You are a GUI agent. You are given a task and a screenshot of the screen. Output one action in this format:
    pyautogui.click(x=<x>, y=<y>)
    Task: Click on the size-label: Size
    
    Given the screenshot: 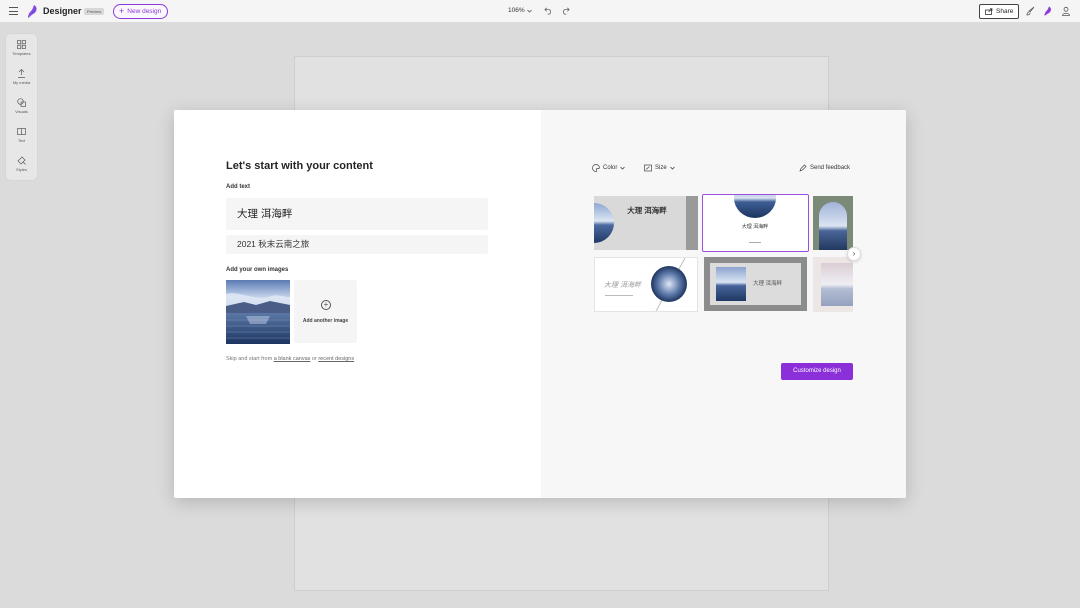 What is the action you would take?
    pyautogui.click(x=661, y=168)
    